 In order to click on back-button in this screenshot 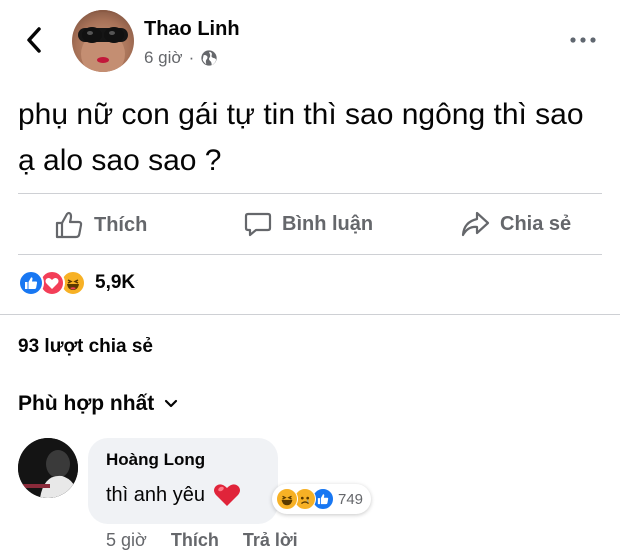, I will do `click(34, 40)`.